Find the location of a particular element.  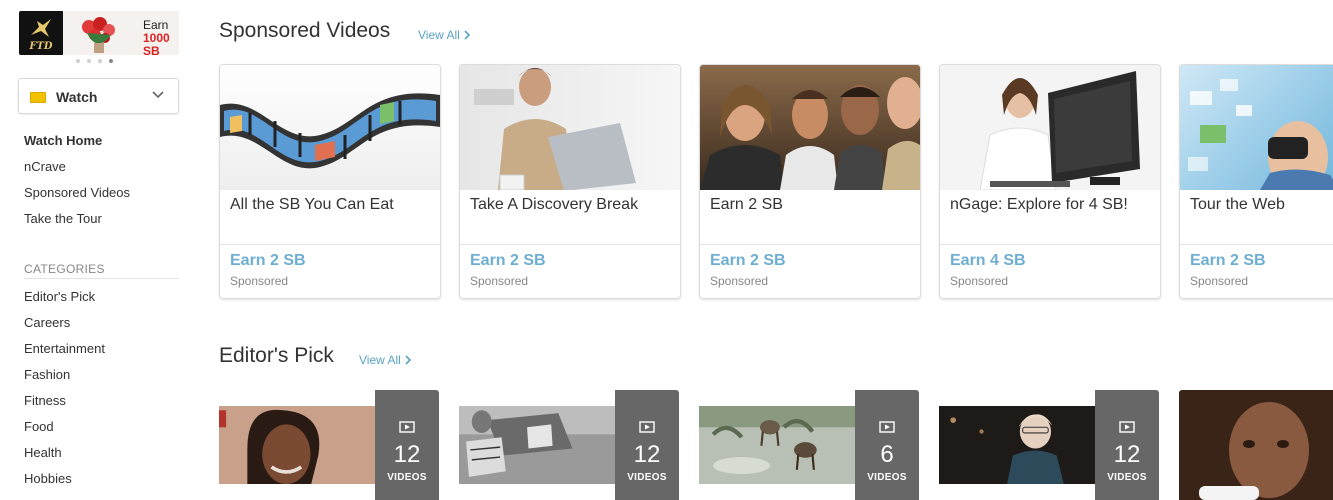

watch-dropdown-label: Watch is located at coordinates (77, 97).